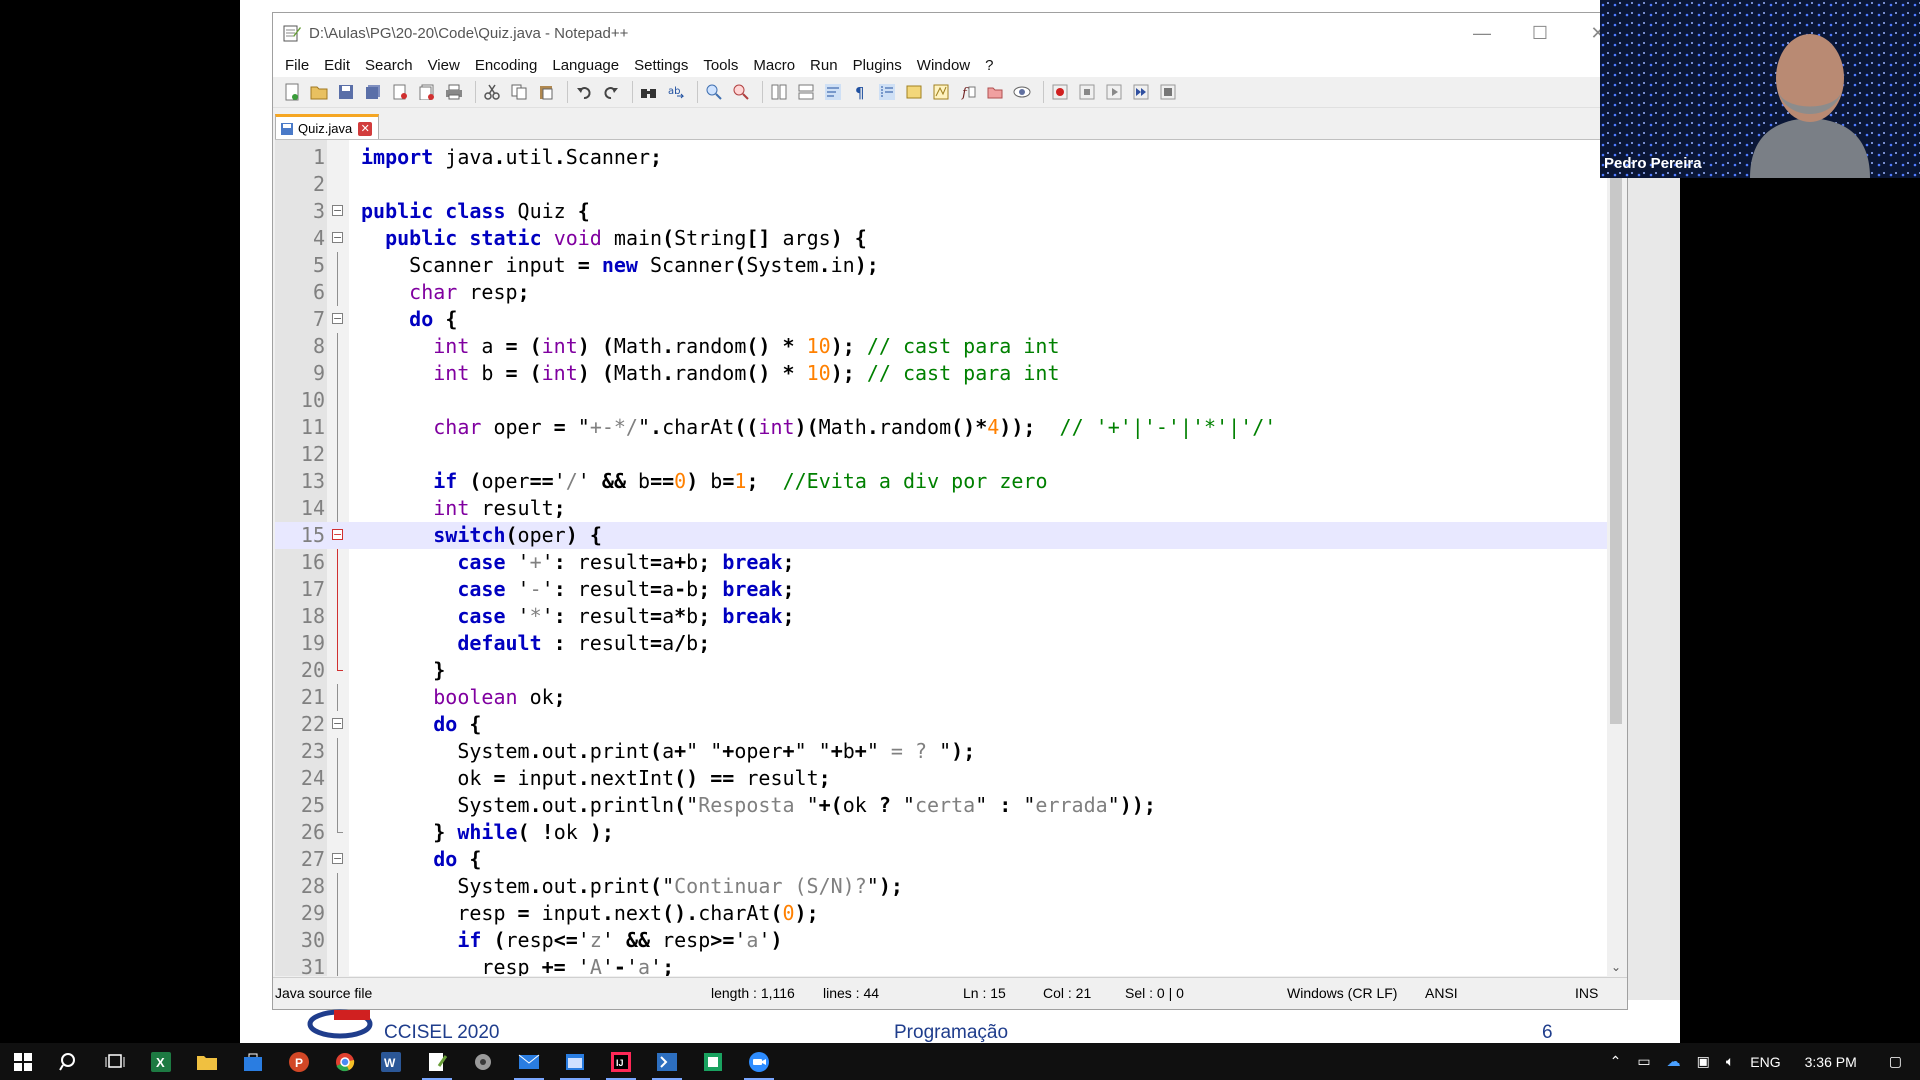 The height and width of the screenshot is (1080, 1920). What do you see at coordinates (950, 454) in the screenshot?
I see `code-line: 12` at bounding box center [950, 454].